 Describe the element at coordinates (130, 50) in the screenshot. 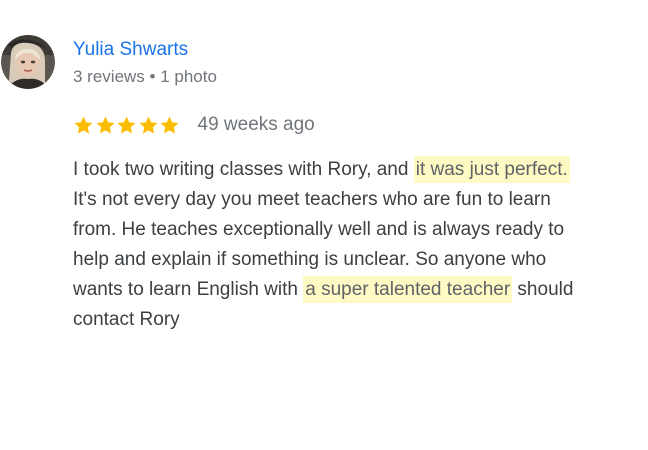

I see `author-name: Yulia Shwarts` at that location.